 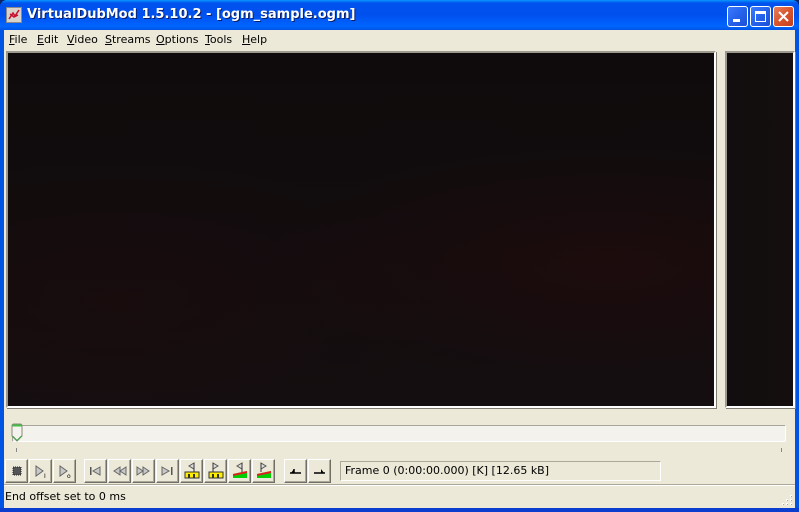 What do you see at coordinates (45, 476) in the screenshot?
I see `svg-text: I` at bounding box center [45, 476].